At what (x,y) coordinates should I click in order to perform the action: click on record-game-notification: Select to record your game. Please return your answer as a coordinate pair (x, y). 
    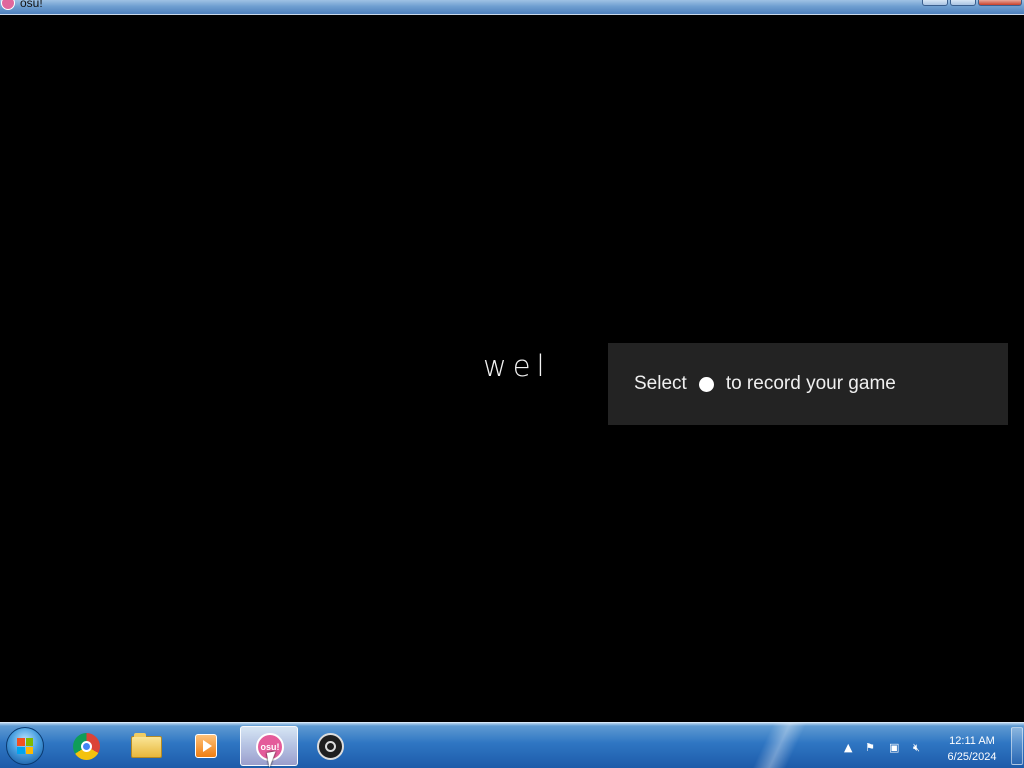
    Looking at the image, I should click on (808, 384).